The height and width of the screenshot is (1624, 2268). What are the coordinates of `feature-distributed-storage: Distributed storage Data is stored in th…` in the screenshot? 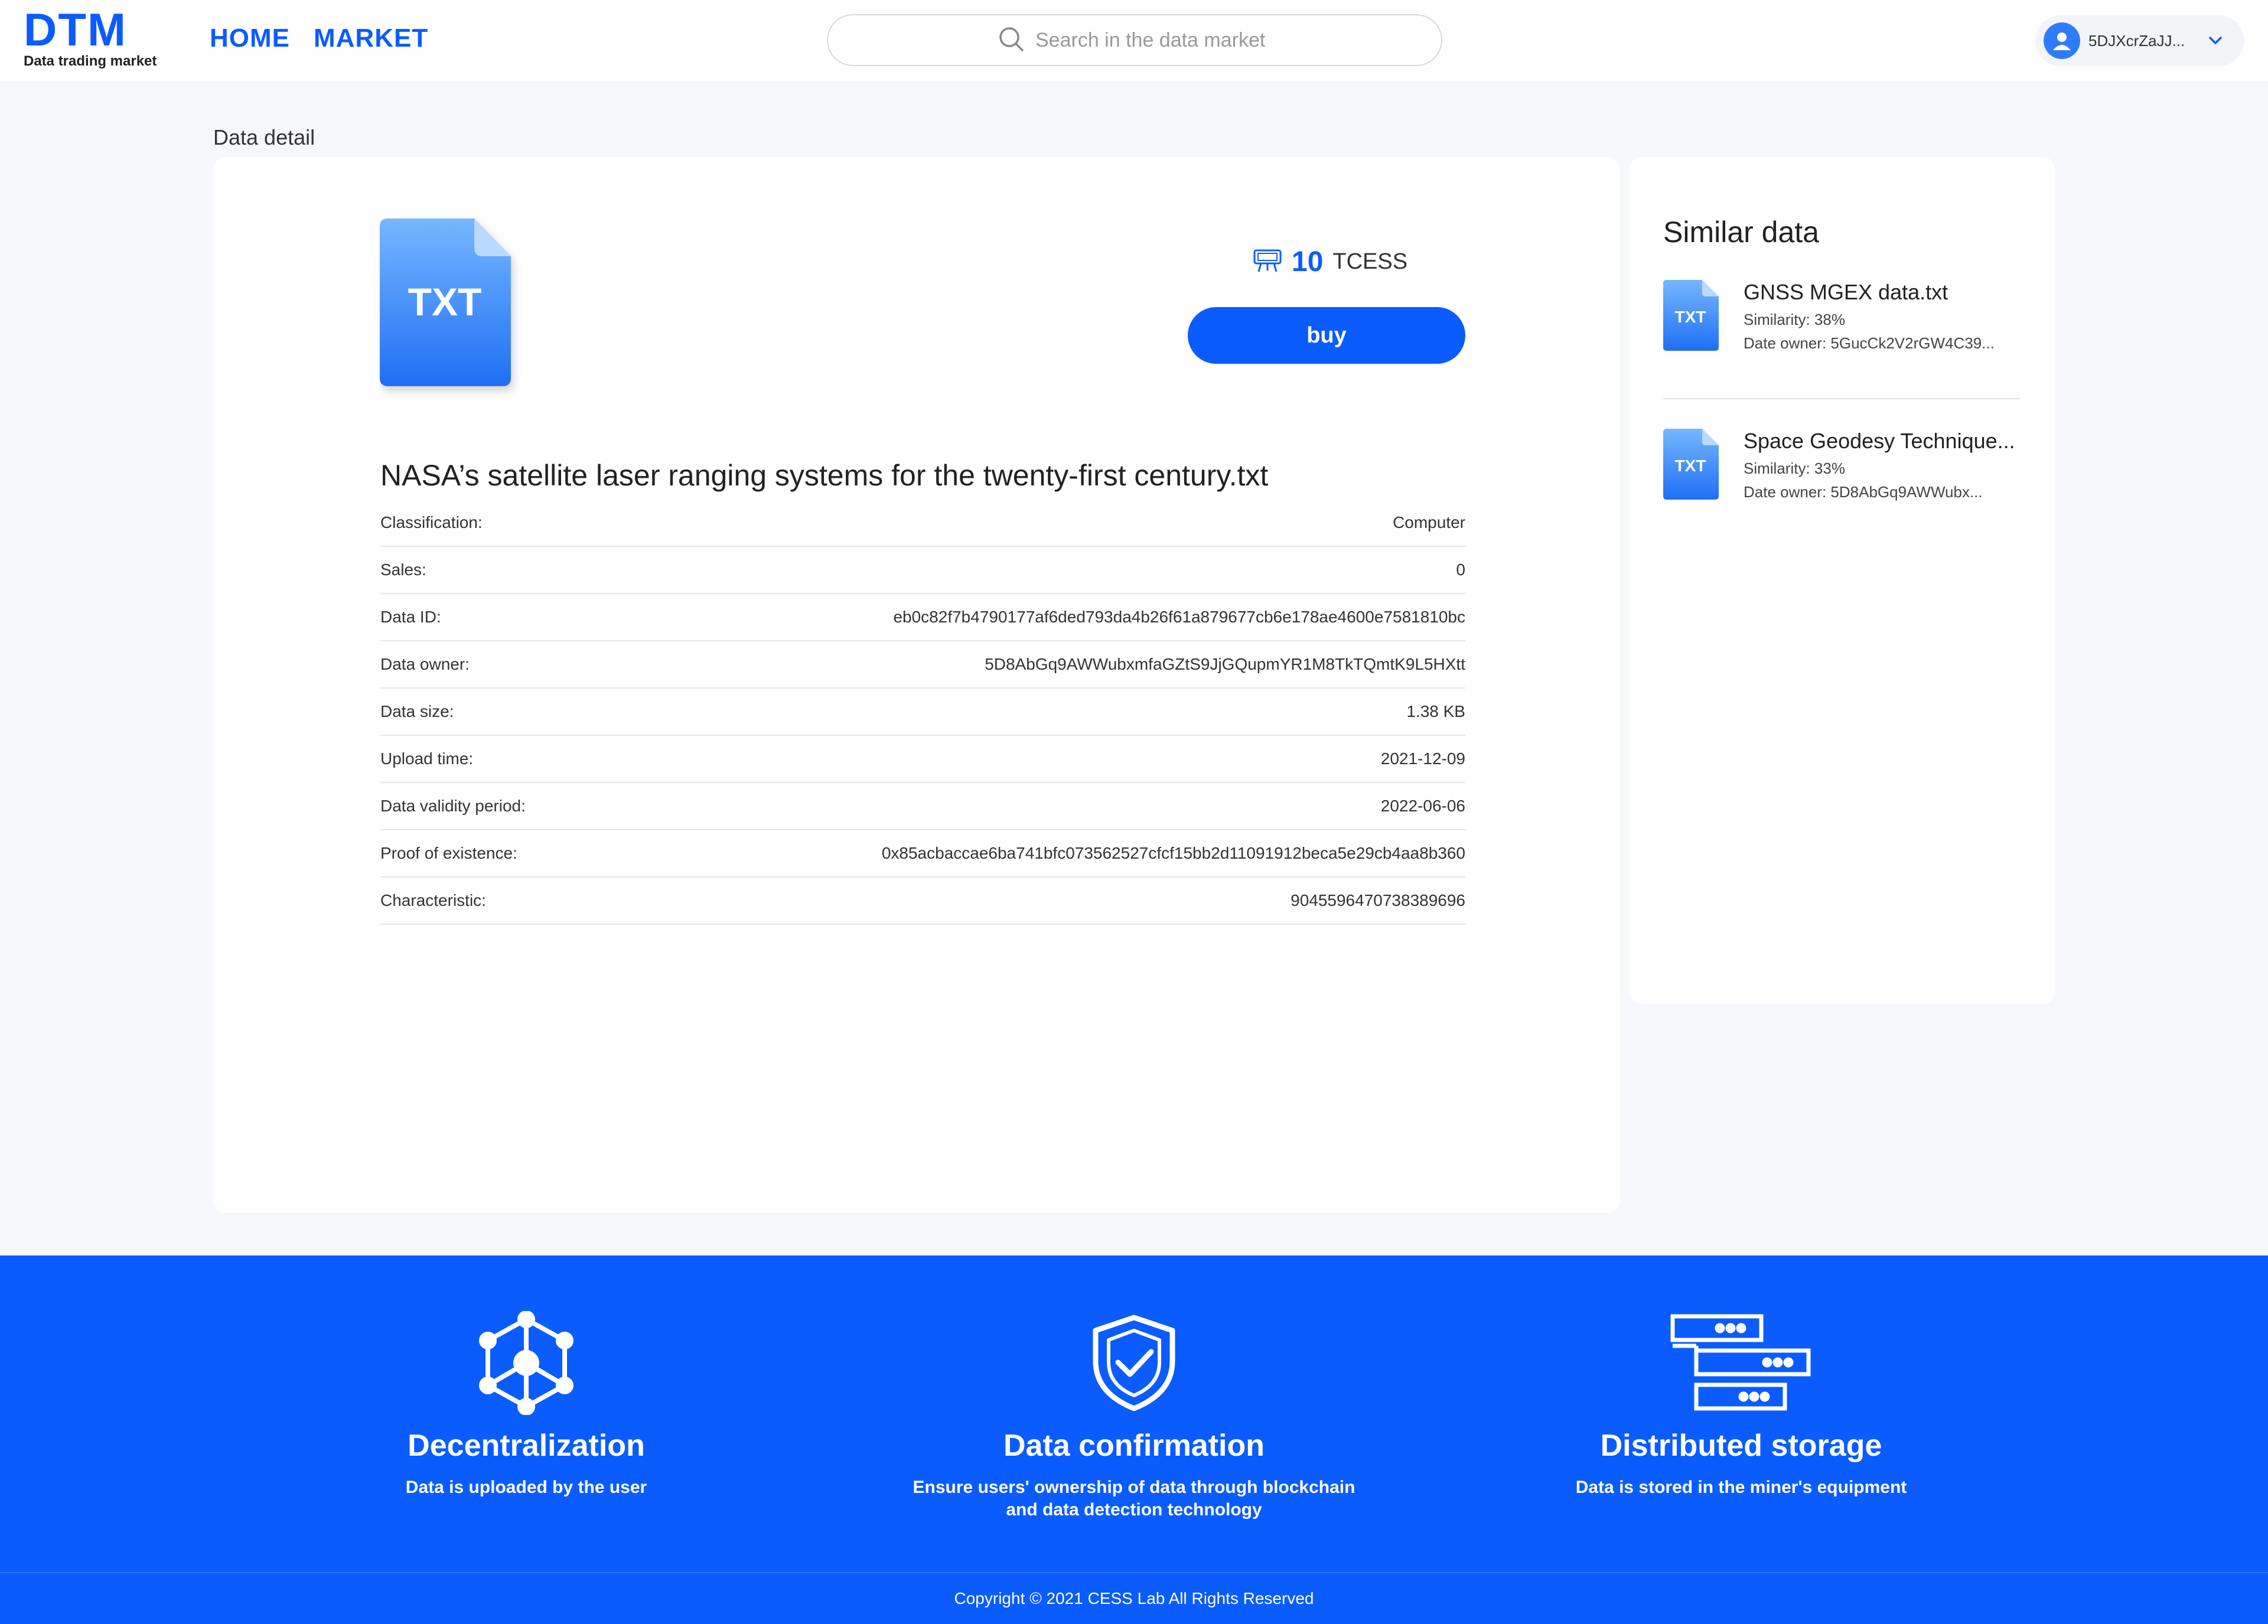 It's located at (1741, 1405).